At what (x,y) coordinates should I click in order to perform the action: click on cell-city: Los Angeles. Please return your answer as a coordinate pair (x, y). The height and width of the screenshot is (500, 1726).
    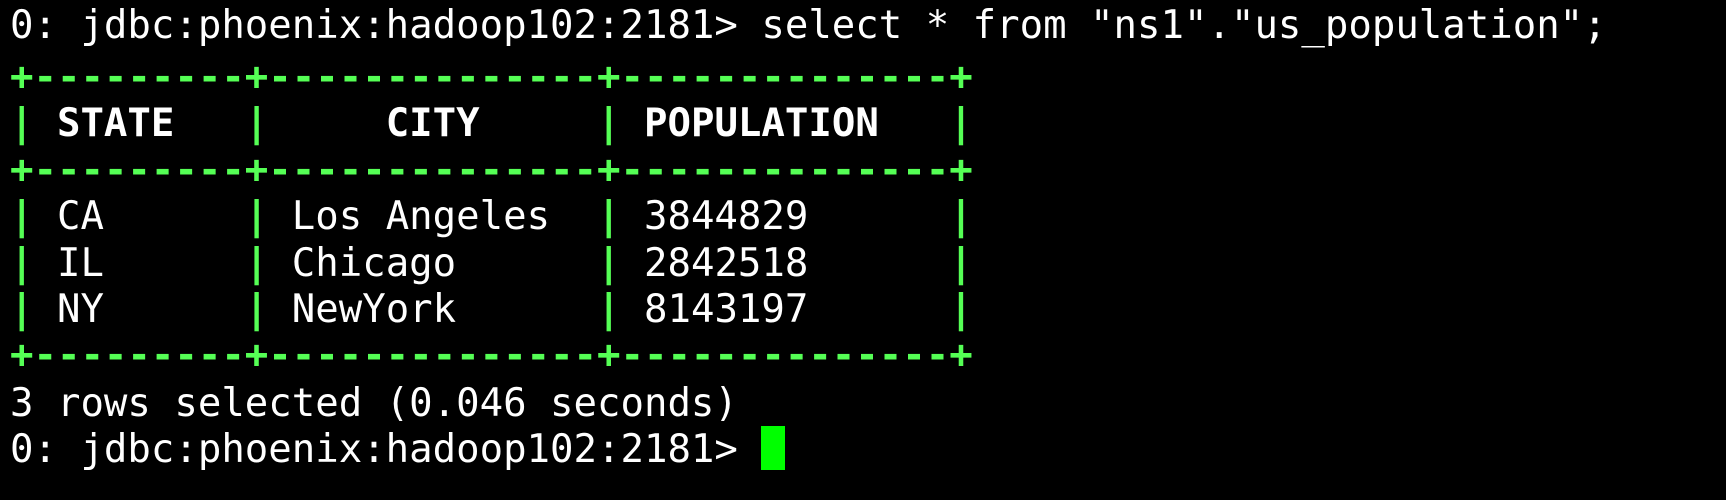
    Looking at the image, I should click on (421, 216).